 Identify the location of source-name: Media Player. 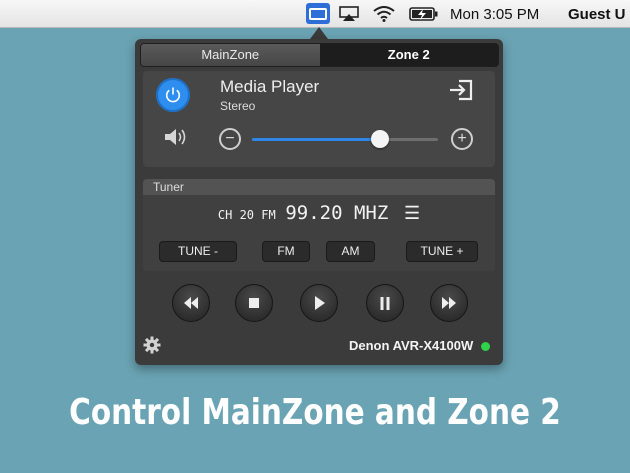
(270, 86).